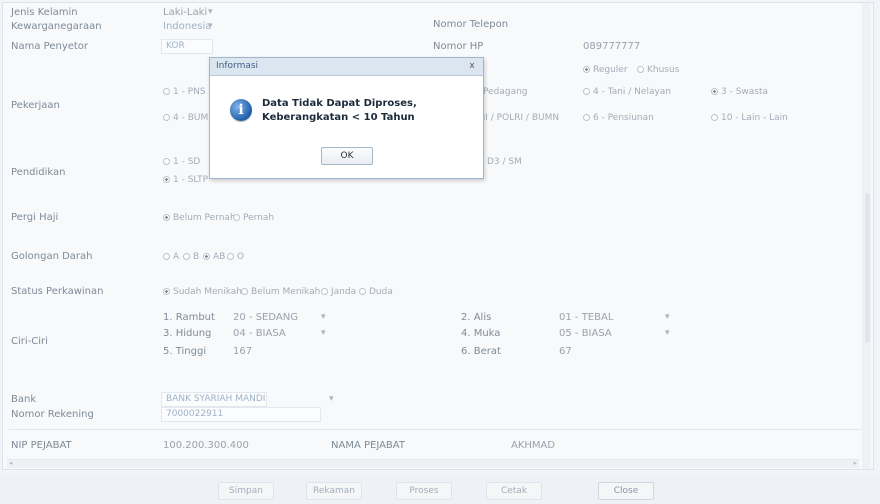 The height and width of the screenshot is (504, 880). I want to click on nip-pejabat-label: NIP PEJABAT, so click(41, 445).